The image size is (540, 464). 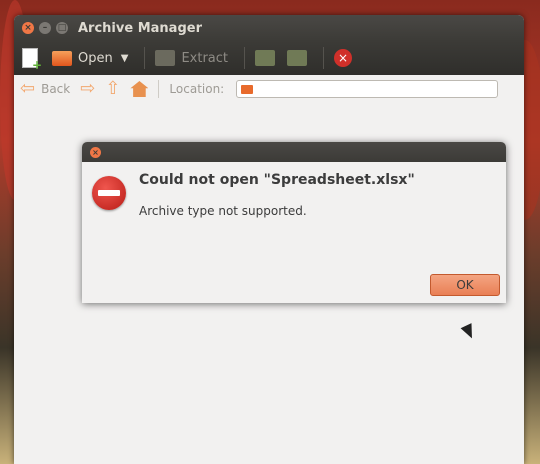 What do you see at coordinates (204, 58) in the screenshot?
I see `extract-label: Extract` at bounding box center [204, 58].